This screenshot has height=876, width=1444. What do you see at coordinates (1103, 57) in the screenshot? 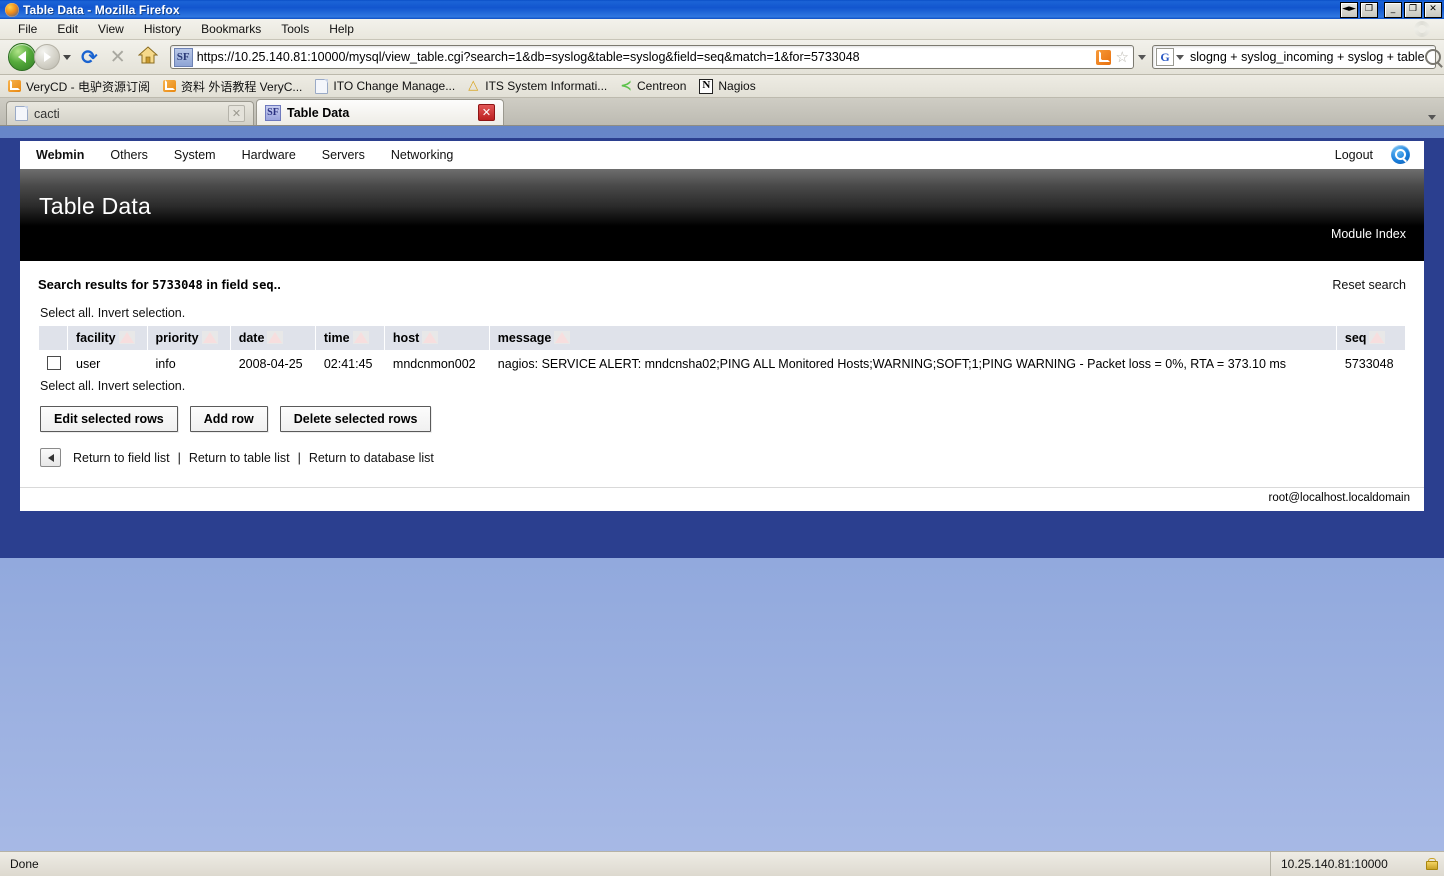
I see `rss-feed-icon` at bounding box center [1103, 57].